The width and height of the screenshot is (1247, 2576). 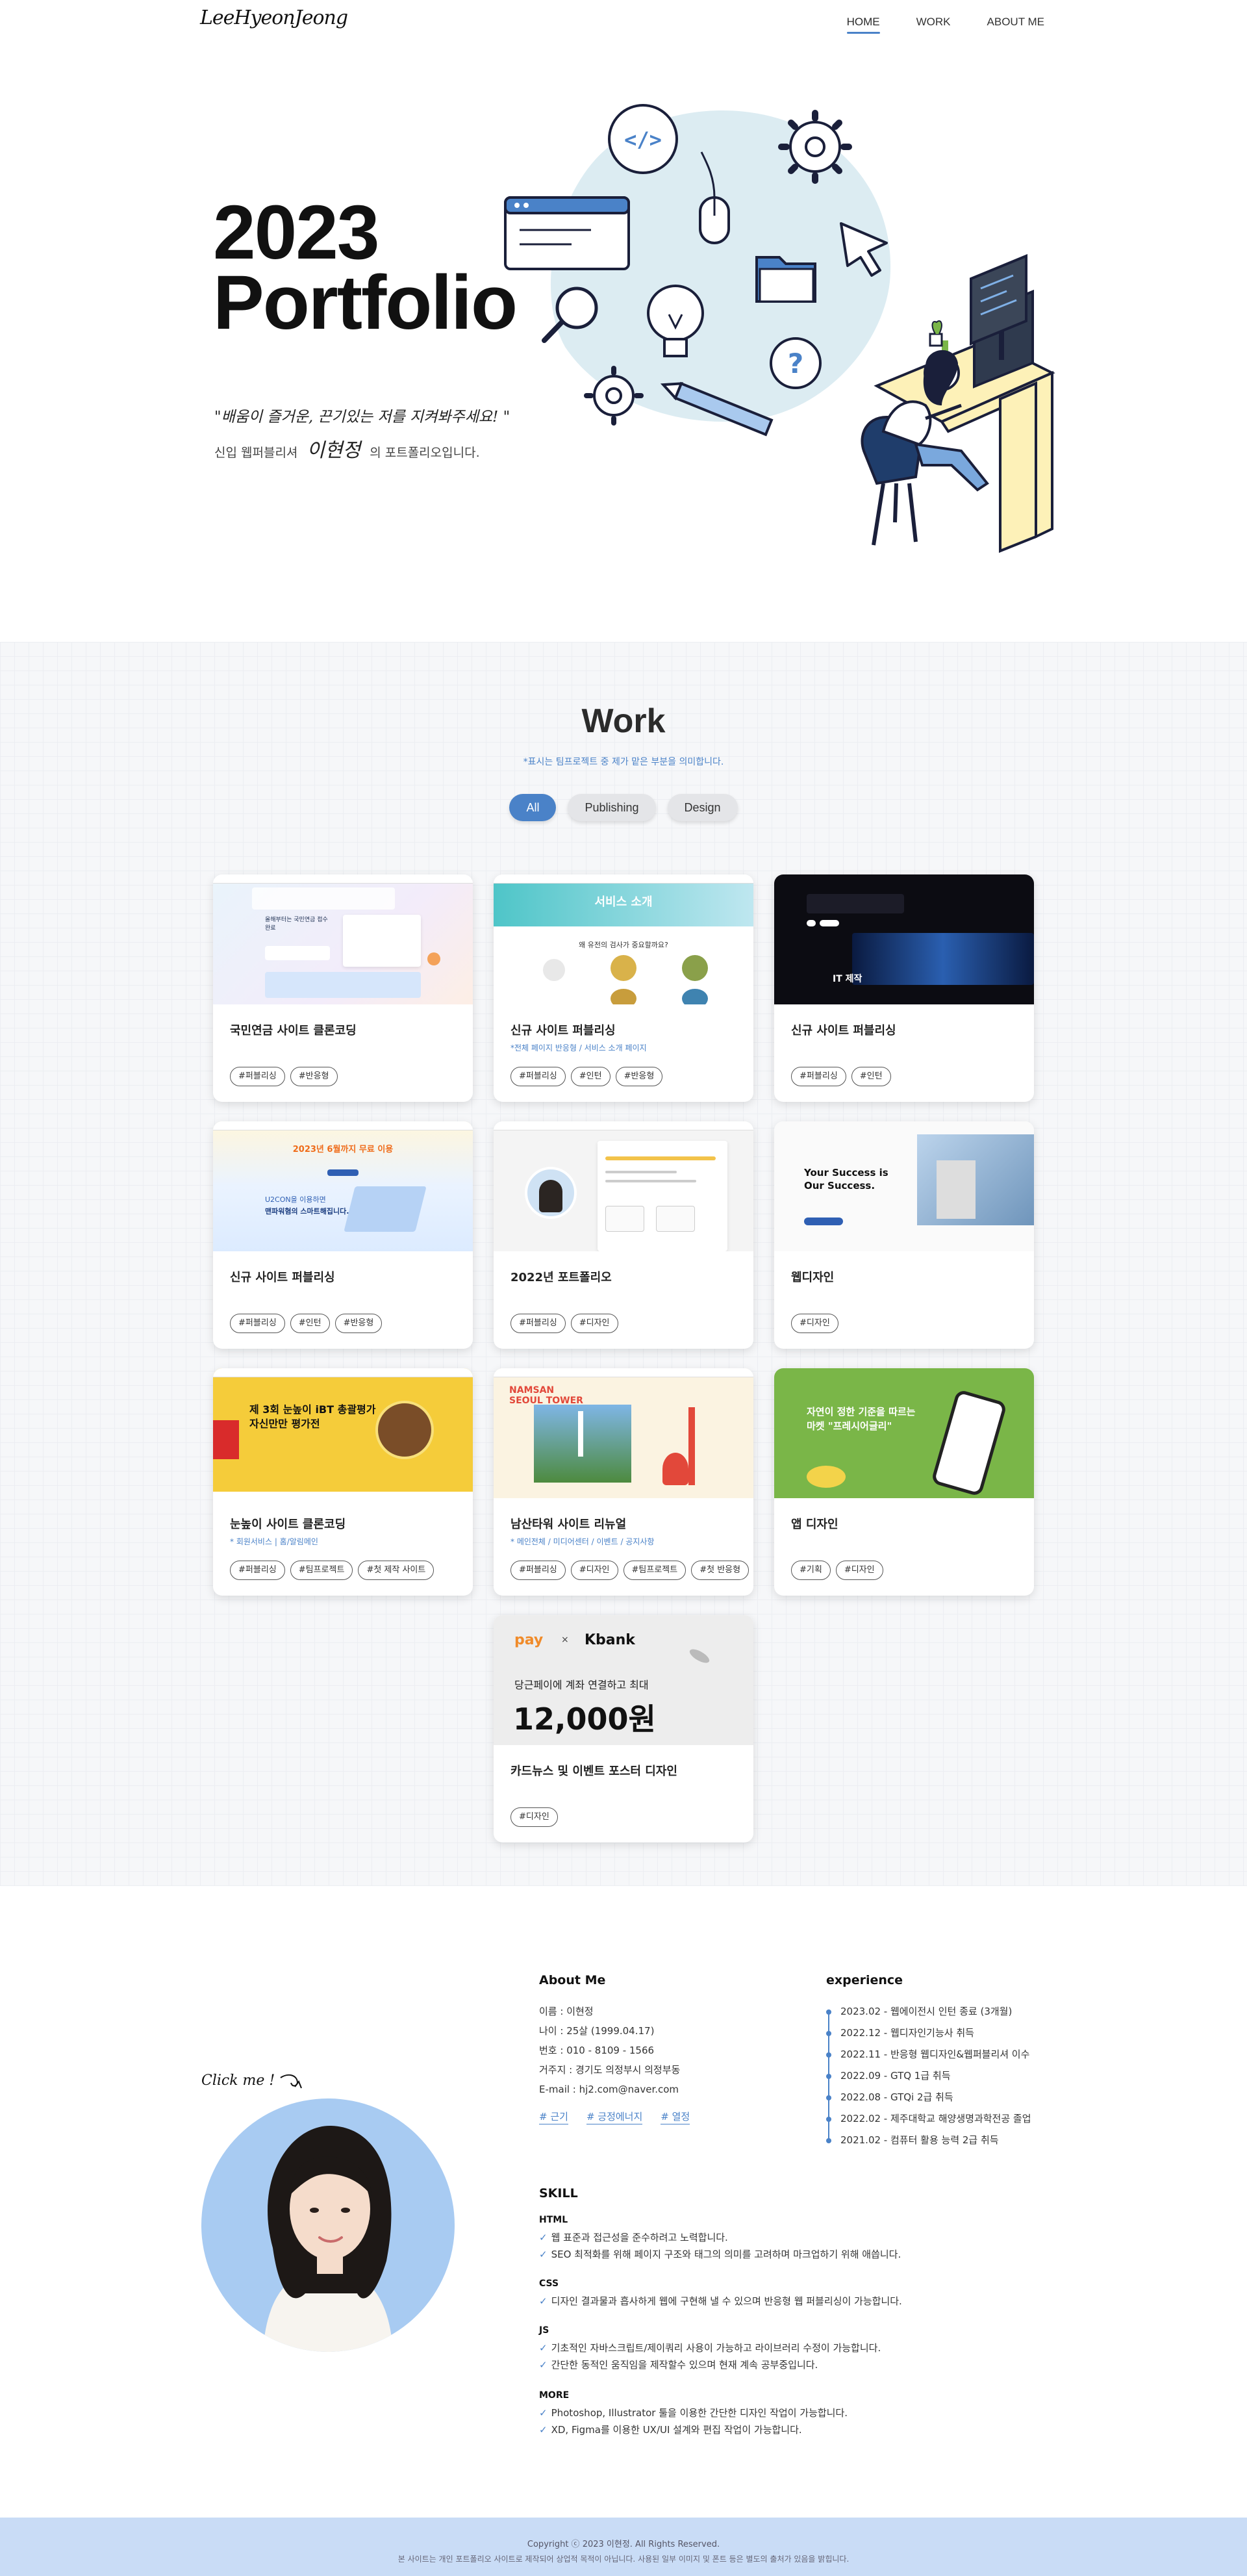 What do you see at coordinates (328, 2238) in the screenshot?
I see `profile-portrait` at bounding box center [328, 2238].